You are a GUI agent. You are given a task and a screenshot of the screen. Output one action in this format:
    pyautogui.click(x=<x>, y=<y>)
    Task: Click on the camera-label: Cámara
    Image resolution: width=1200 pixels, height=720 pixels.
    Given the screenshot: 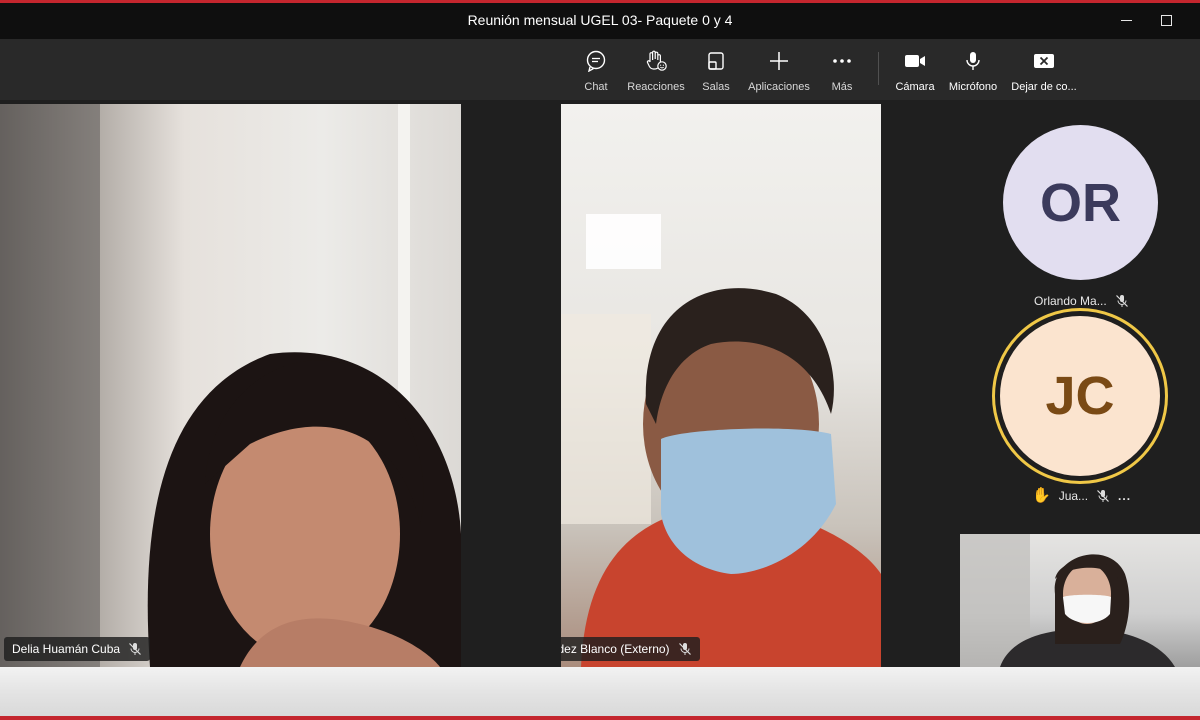 What is the action you would take?
    pyautogui.click(x=915, y=87)
    